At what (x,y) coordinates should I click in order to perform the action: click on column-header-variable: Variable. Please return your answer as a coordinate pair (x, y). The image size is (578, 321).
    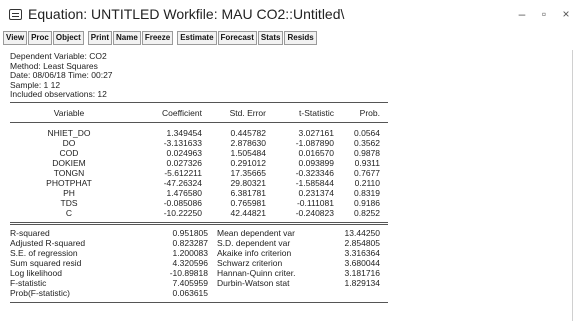
    Looking at the image, I should click on (69, 113).